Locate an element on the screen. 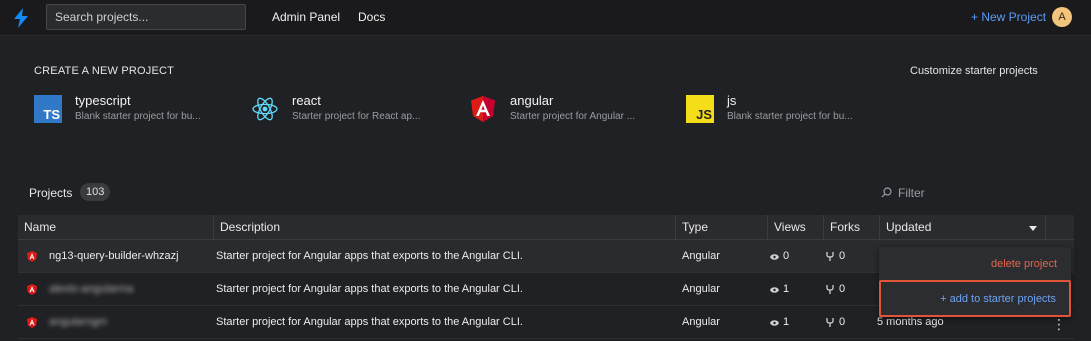 This screenshot has width=1091, height=341. column-views: Views is located at coordinates (795, 227).